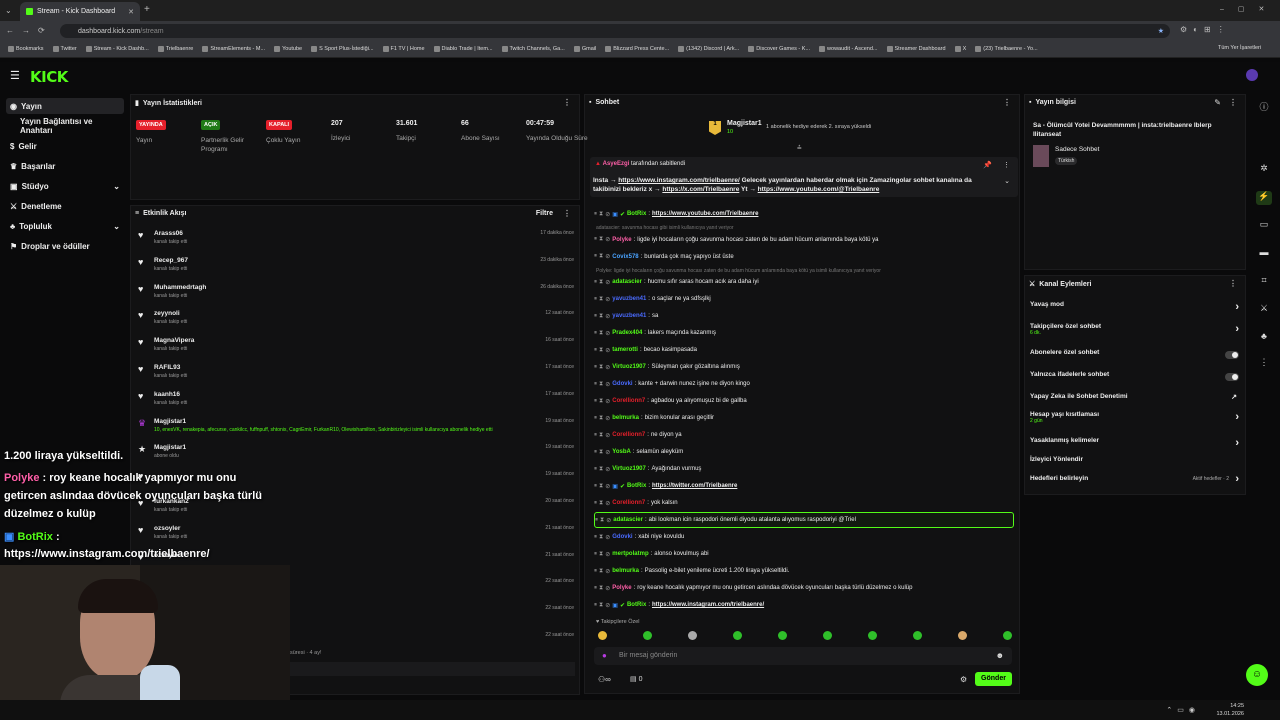 The height and width of the screenshot is (720, 1280). I want to click on pinned-link-youtube: https://www.youtube.com/@Trielbaenre, so click(819, 189).